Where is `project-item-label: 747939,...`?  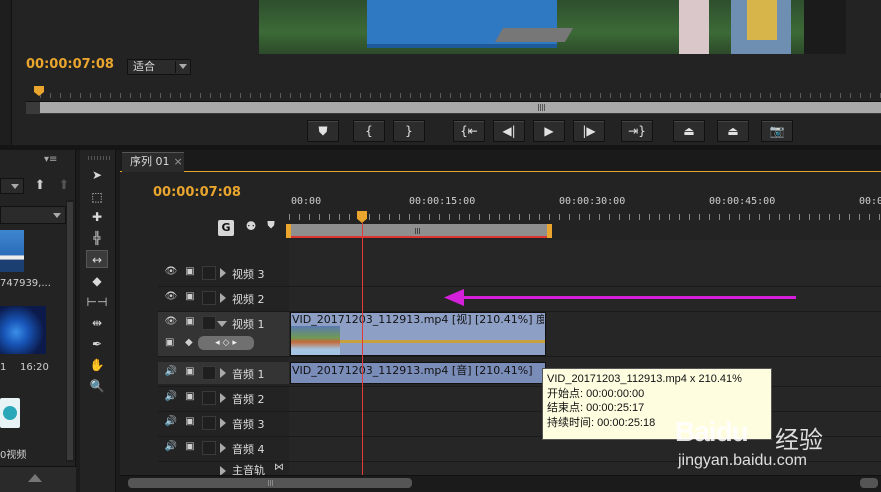
project-item-label: 747939,... is located at coordinates (25, 283).